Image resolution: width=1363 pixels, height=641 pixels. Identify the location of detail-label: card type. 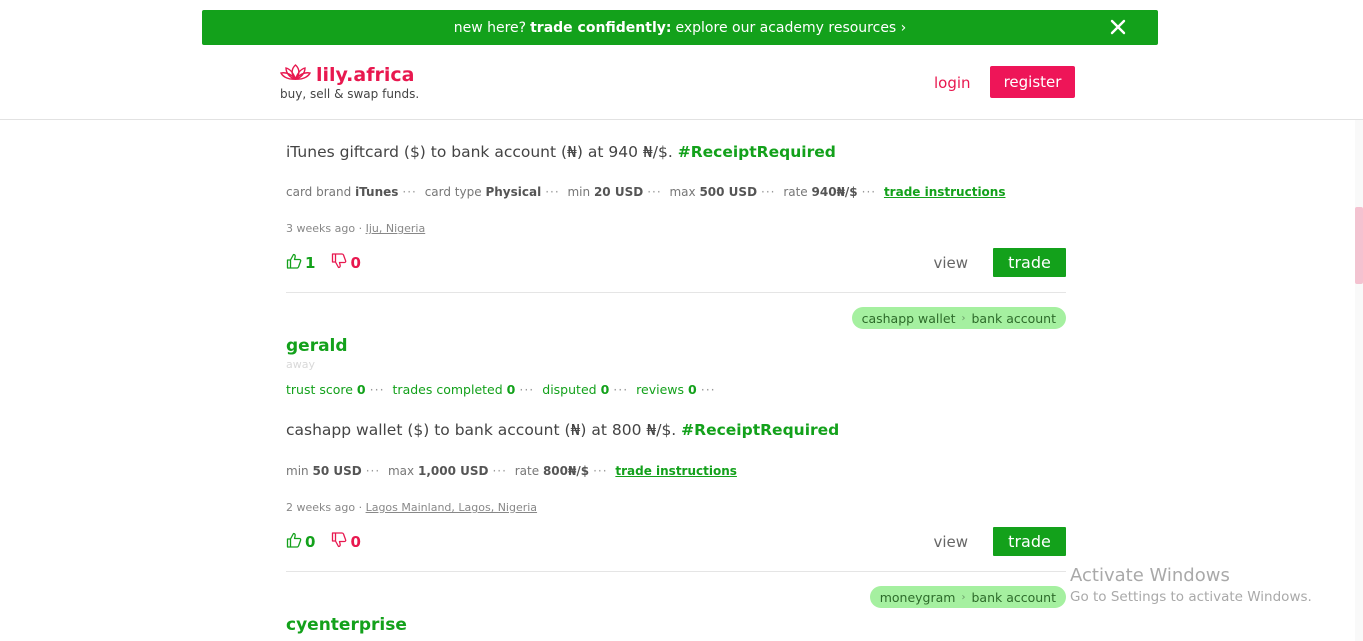
(453, 192).